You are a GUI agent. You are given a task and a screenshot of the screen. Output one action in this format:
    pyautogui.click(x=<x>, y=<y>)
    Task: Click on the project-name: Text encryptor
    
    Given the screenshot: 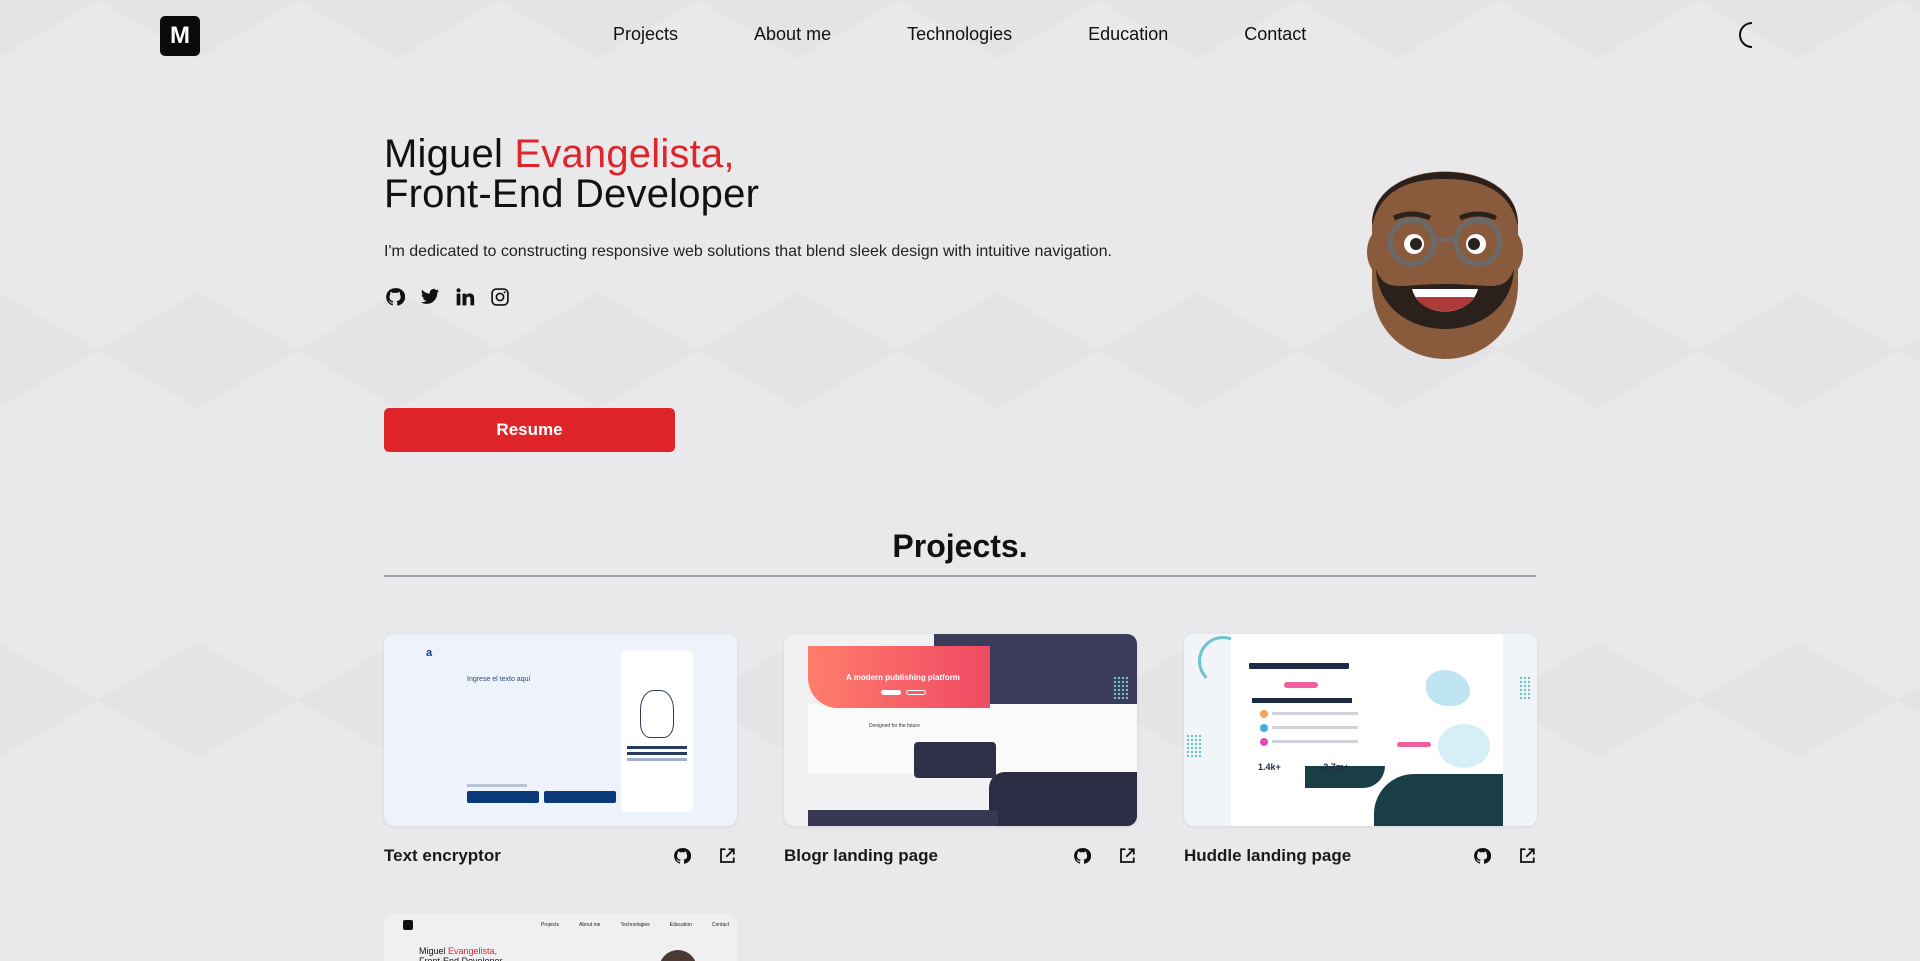 What is the action you would take?
    pyautogui.click(x=442, y=855)
    